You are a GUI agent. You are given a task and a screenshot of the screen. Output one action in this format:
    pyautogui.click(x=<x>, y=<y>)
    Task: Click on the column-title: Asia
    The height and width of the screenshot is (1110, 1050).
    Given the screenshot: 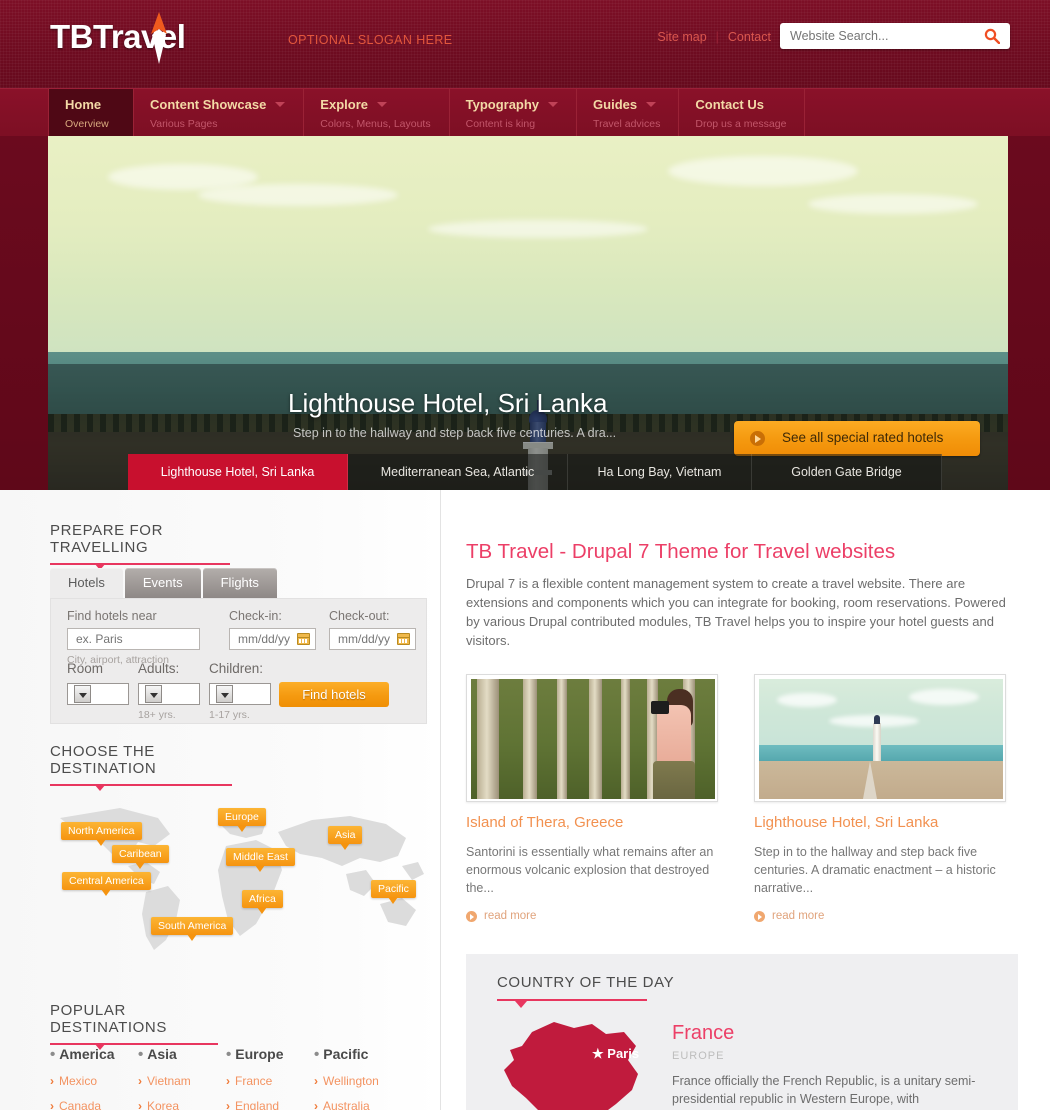 What is the action you would take?
    pyautogui.click(x=182, y=1054)
    